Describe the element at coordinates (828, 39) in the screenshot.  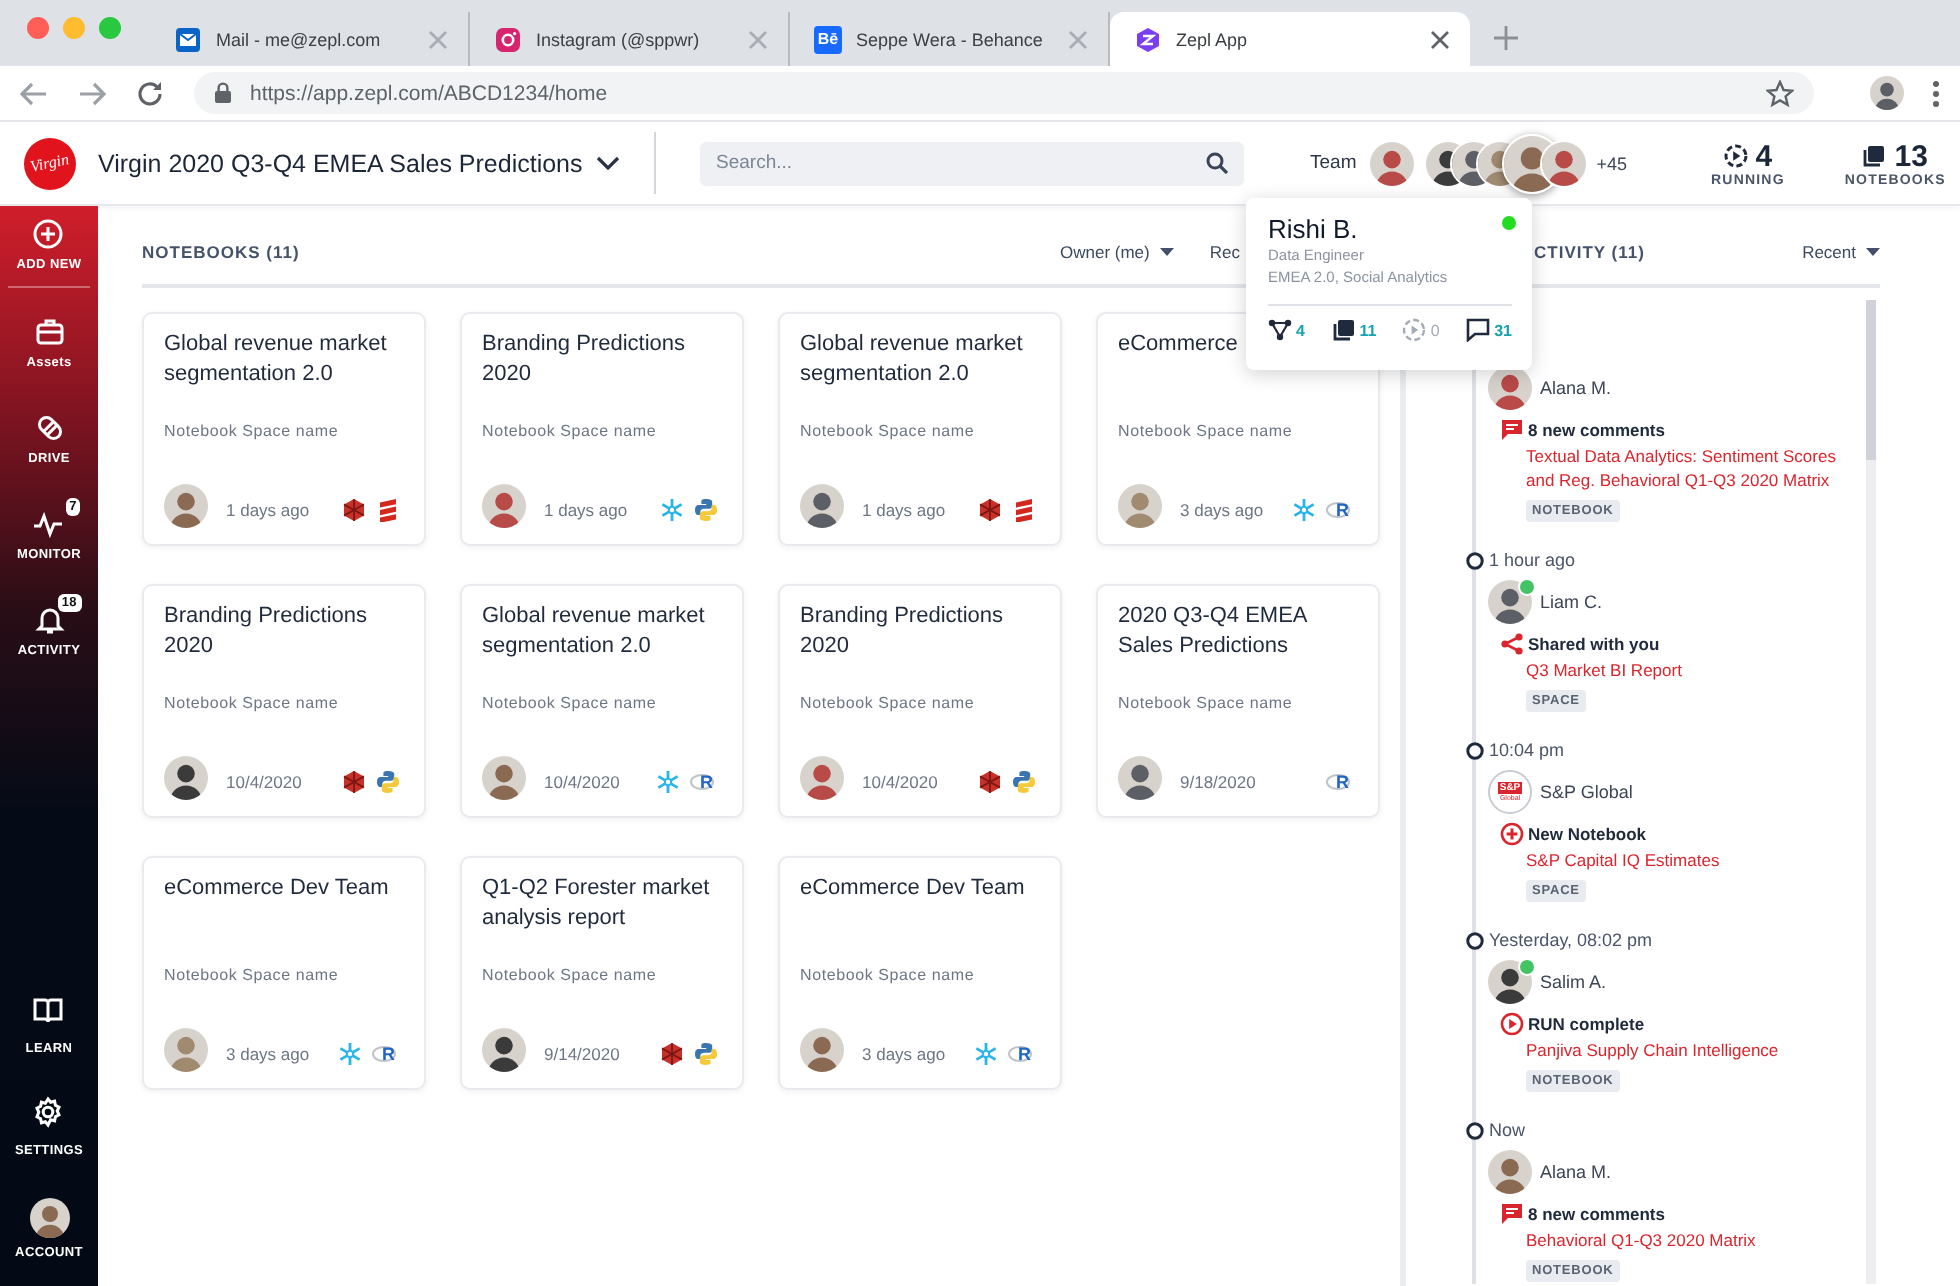
I see `behance-icon: Bē` at that location.